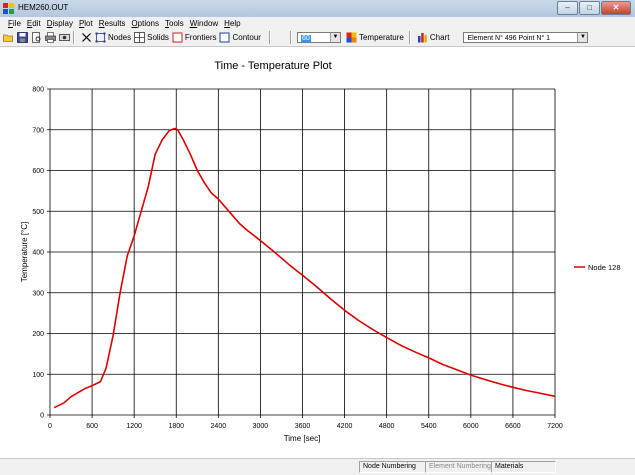 This screenshot has width=635, height=475. Describe the element at coordinates (589, 8) in the screenshot. I see `maximize-button: □` at that location.